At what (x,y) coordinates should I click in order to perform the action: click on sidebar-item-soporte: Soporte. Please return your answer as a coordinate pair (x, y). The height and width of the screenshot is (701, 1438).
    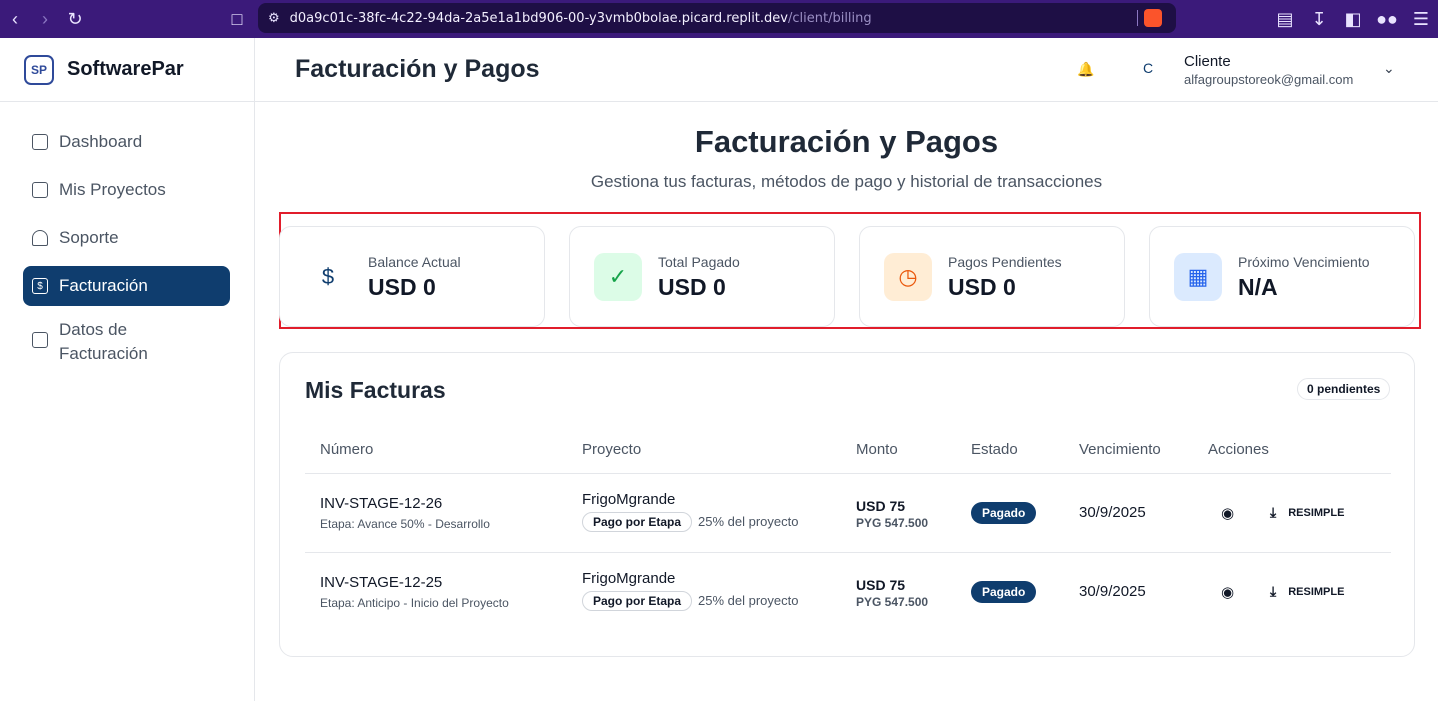
    Looking at the image, I should click on (126, 238).